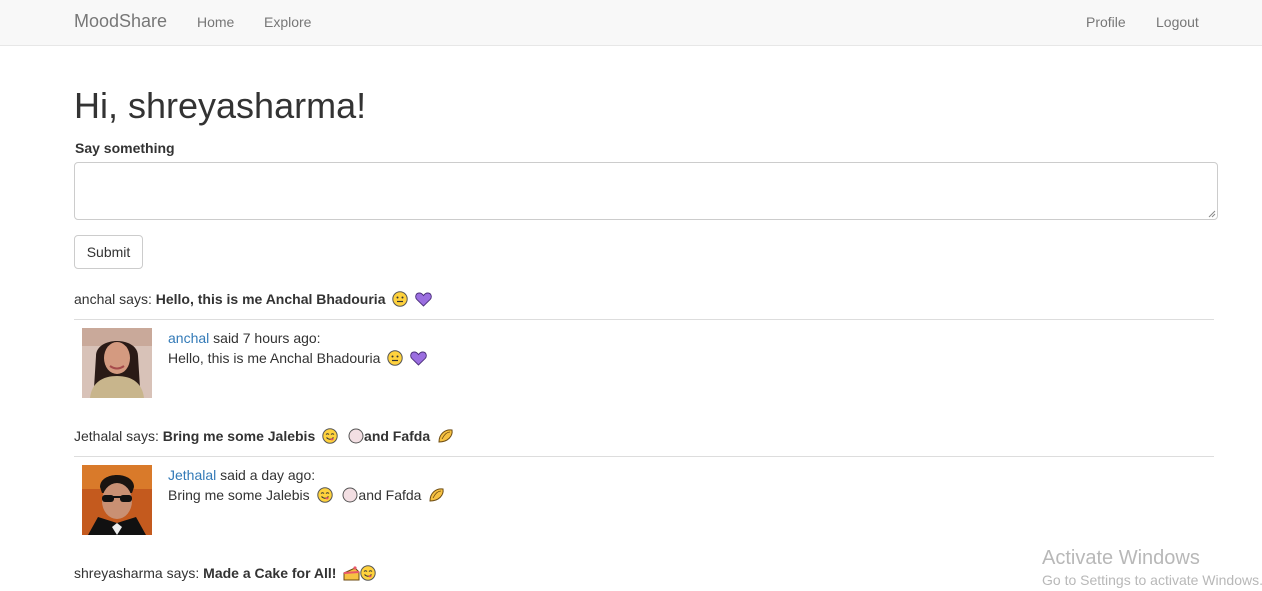  I want to click on feed-says-line: shreyasharma says: Made a Cake for All!, so click(225, 573).